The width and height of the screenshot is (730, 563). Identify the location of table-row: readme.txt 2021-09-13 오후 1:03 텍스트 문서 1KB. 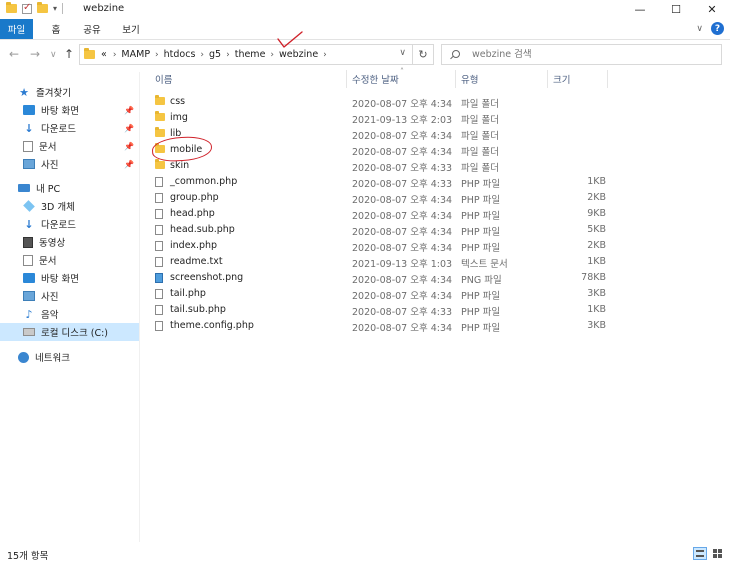
(381, 262).